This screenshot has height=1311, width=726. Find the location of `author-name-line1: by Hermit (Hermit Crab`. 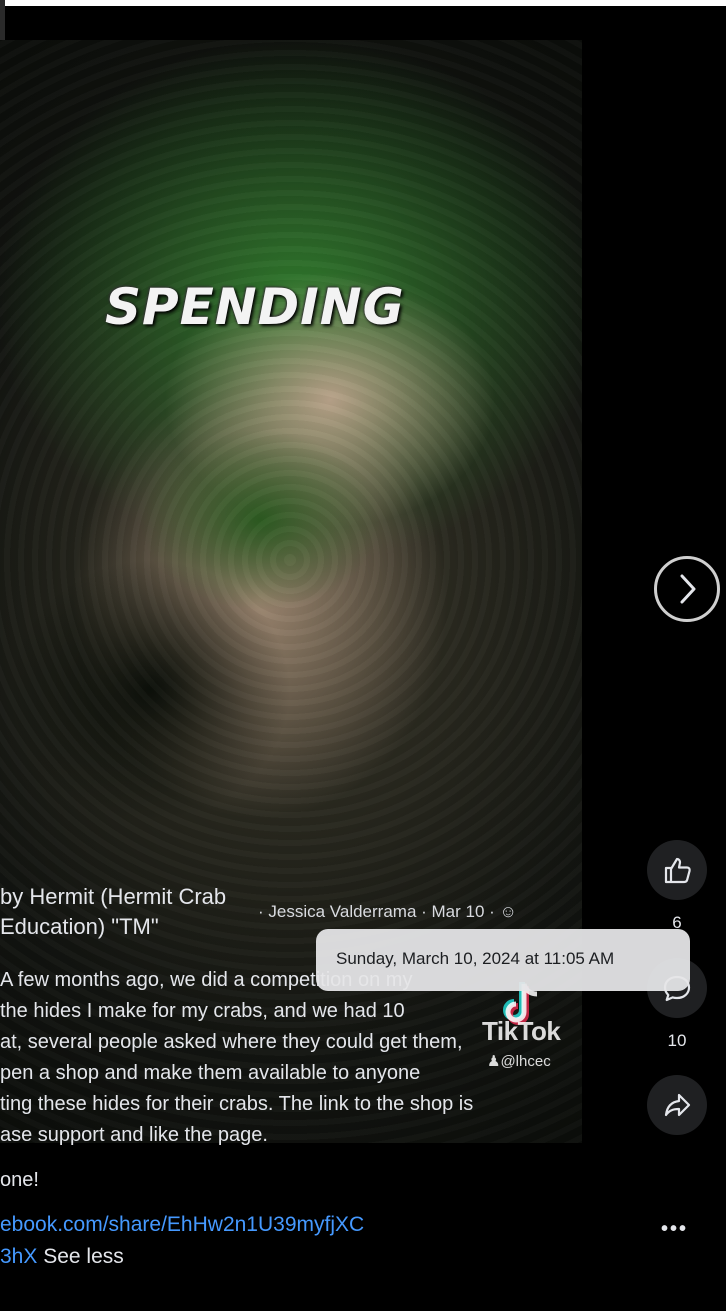

author-name-line1: by Hermit (Hermit Crab is located at coordinates (131, 897).